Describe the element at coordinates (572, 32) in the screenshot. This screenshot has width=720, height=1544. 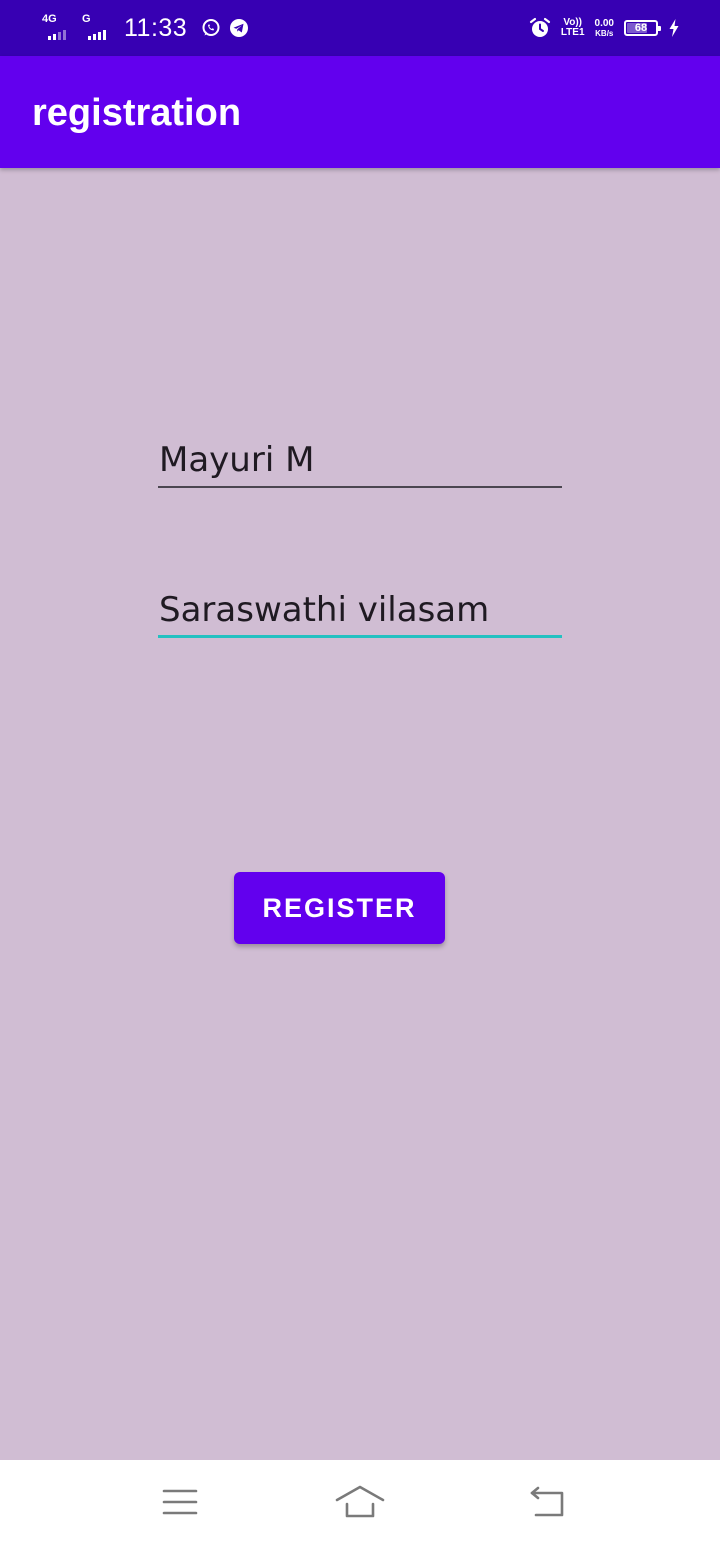
I see `volte-bottom-label: LTE1` at that location.